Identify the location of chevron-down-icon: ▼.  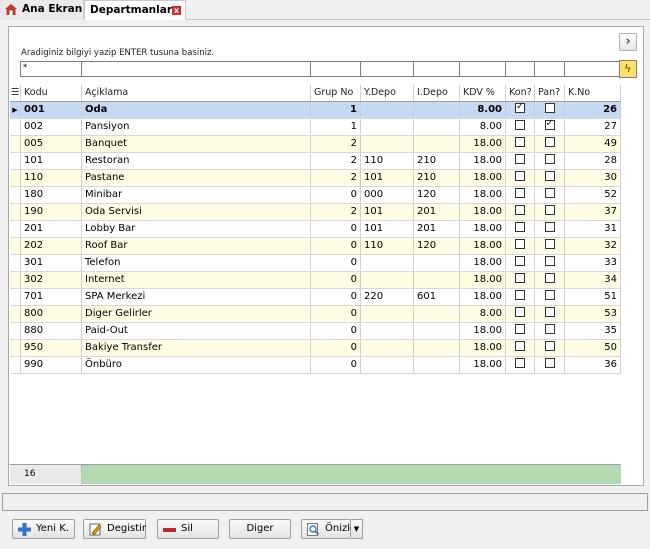
(357, 529).